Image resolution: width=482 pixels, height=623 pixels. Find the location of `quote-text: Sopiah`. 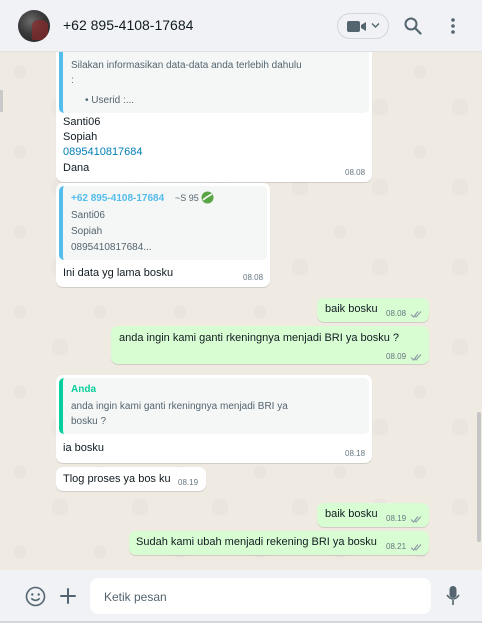

quote-text: Sopiah is located at coordinates (87, 231).